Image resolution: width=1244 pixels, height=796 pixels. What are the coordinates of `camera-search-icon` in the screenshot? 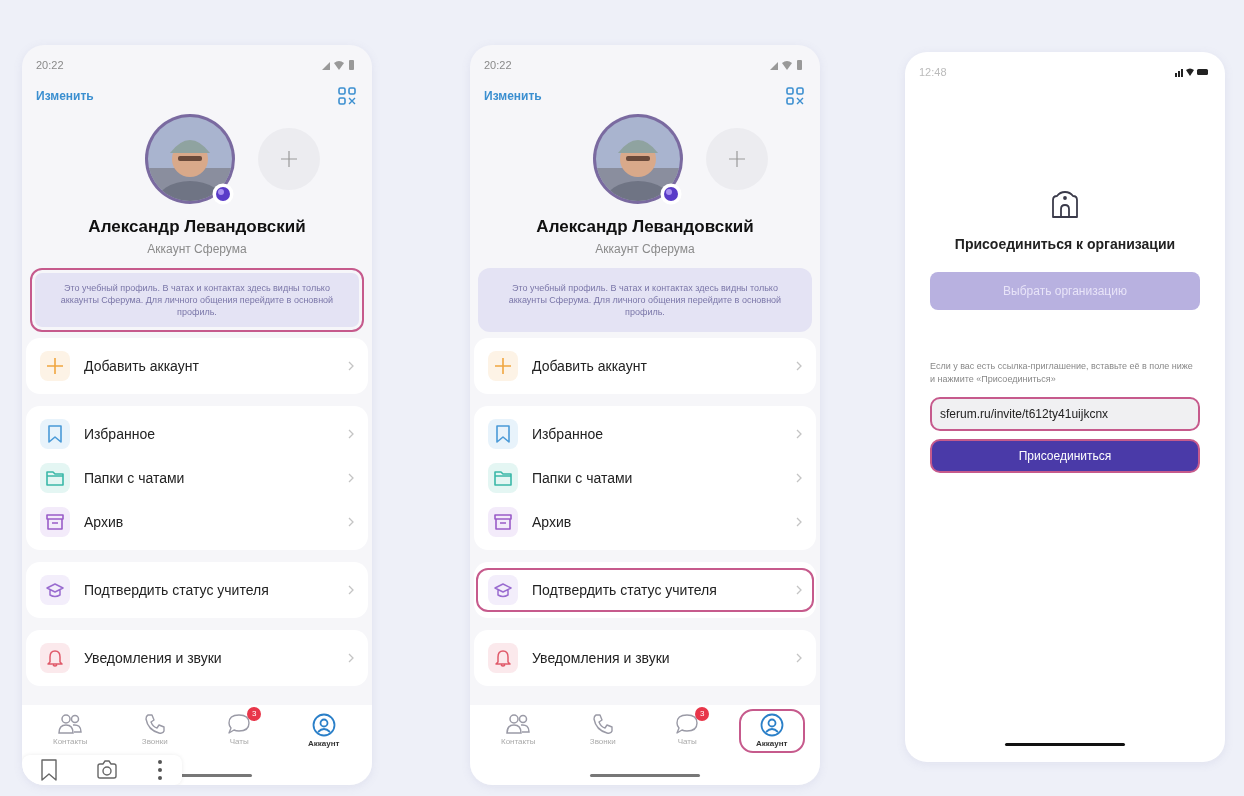 It's located at (107, 770).